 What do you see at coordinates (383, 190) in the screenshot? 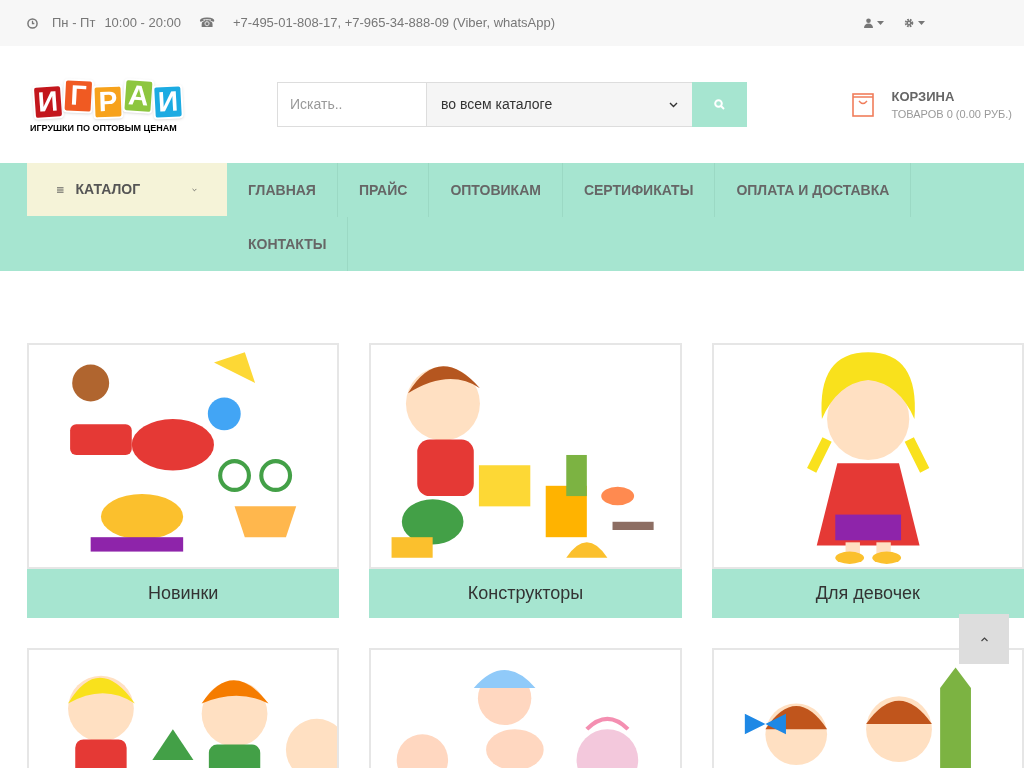
I see `nav-link: ПРАЙС` at bounding box center [383, 190].